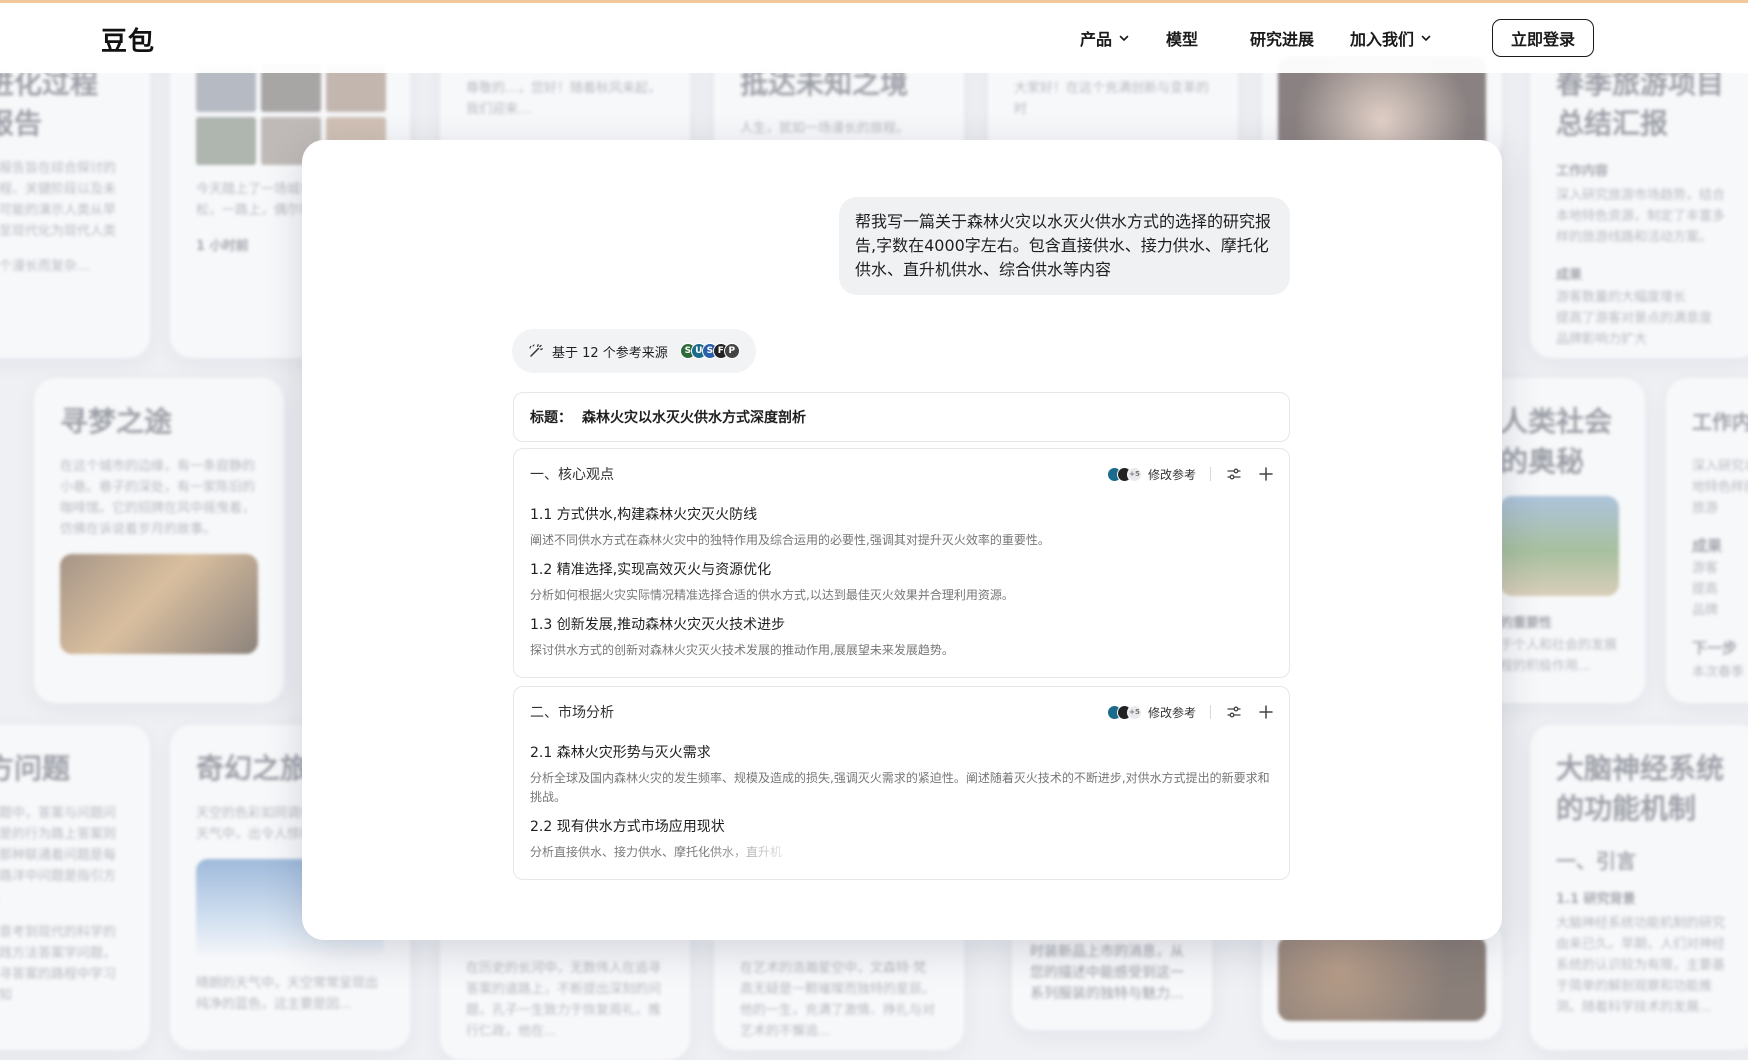 This screenshot has height=1060, width=1748. Describe the element at coordinates (658, 625) in the screenshot. I see `outline-item-title: 1.3 创新发展,推动森林火灾灭火技术进步` at that location.